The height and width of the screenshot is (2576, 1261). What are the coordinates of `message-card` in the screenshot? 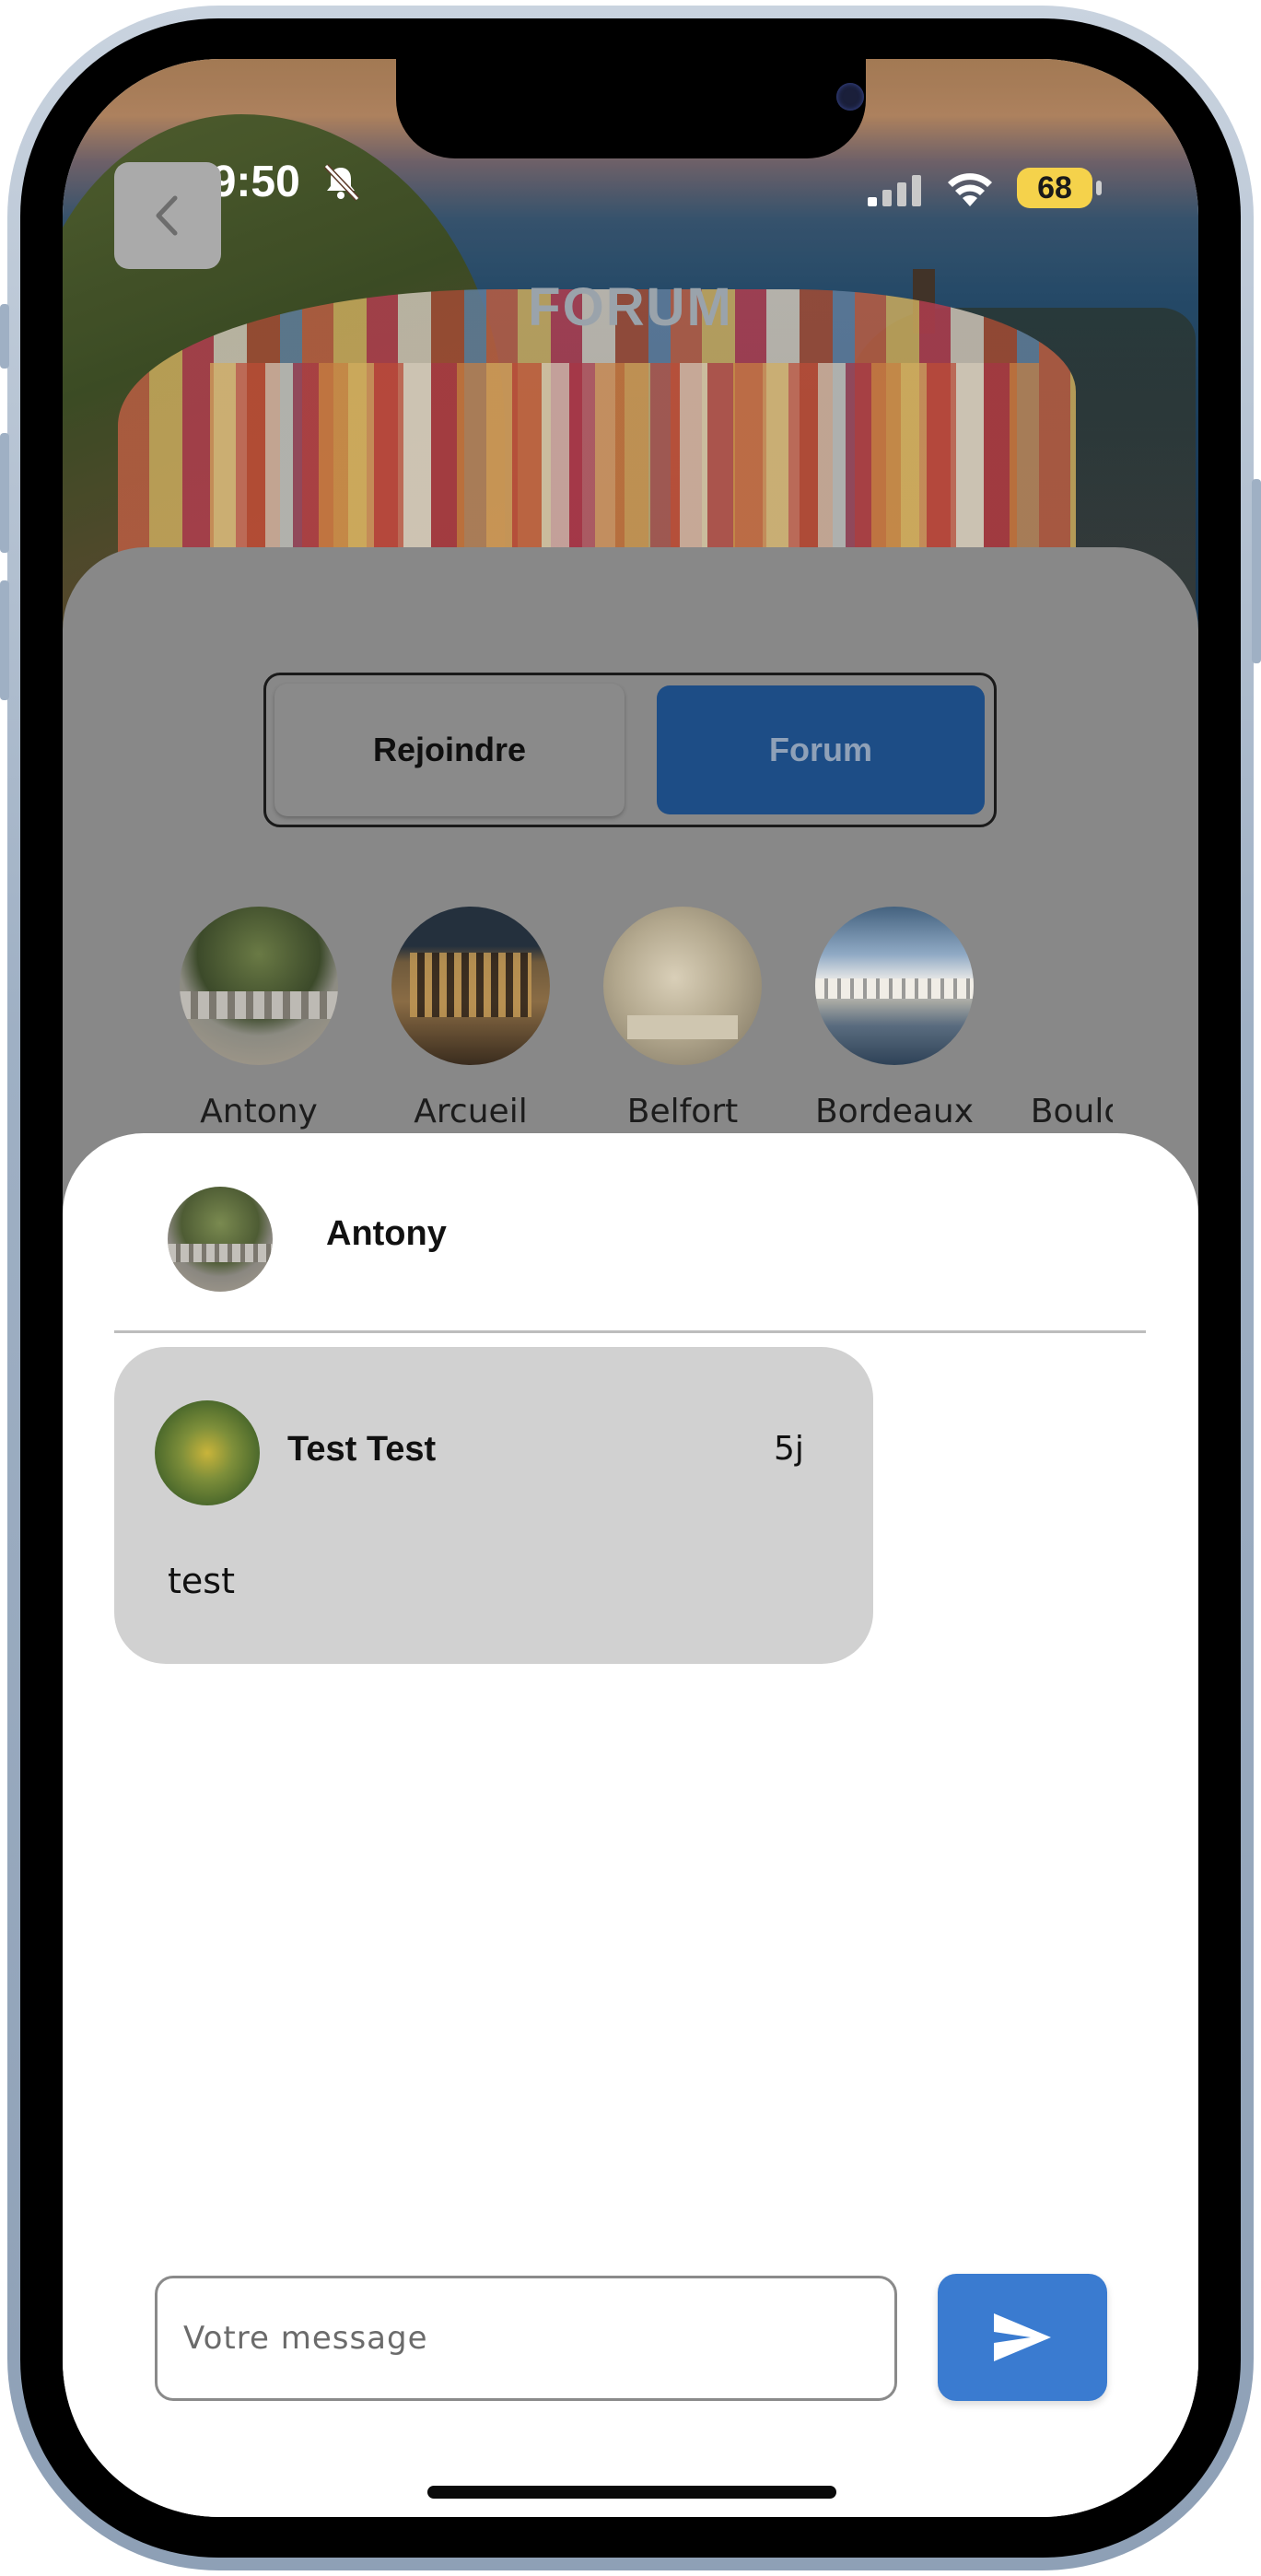 It's located at (493, 1505).